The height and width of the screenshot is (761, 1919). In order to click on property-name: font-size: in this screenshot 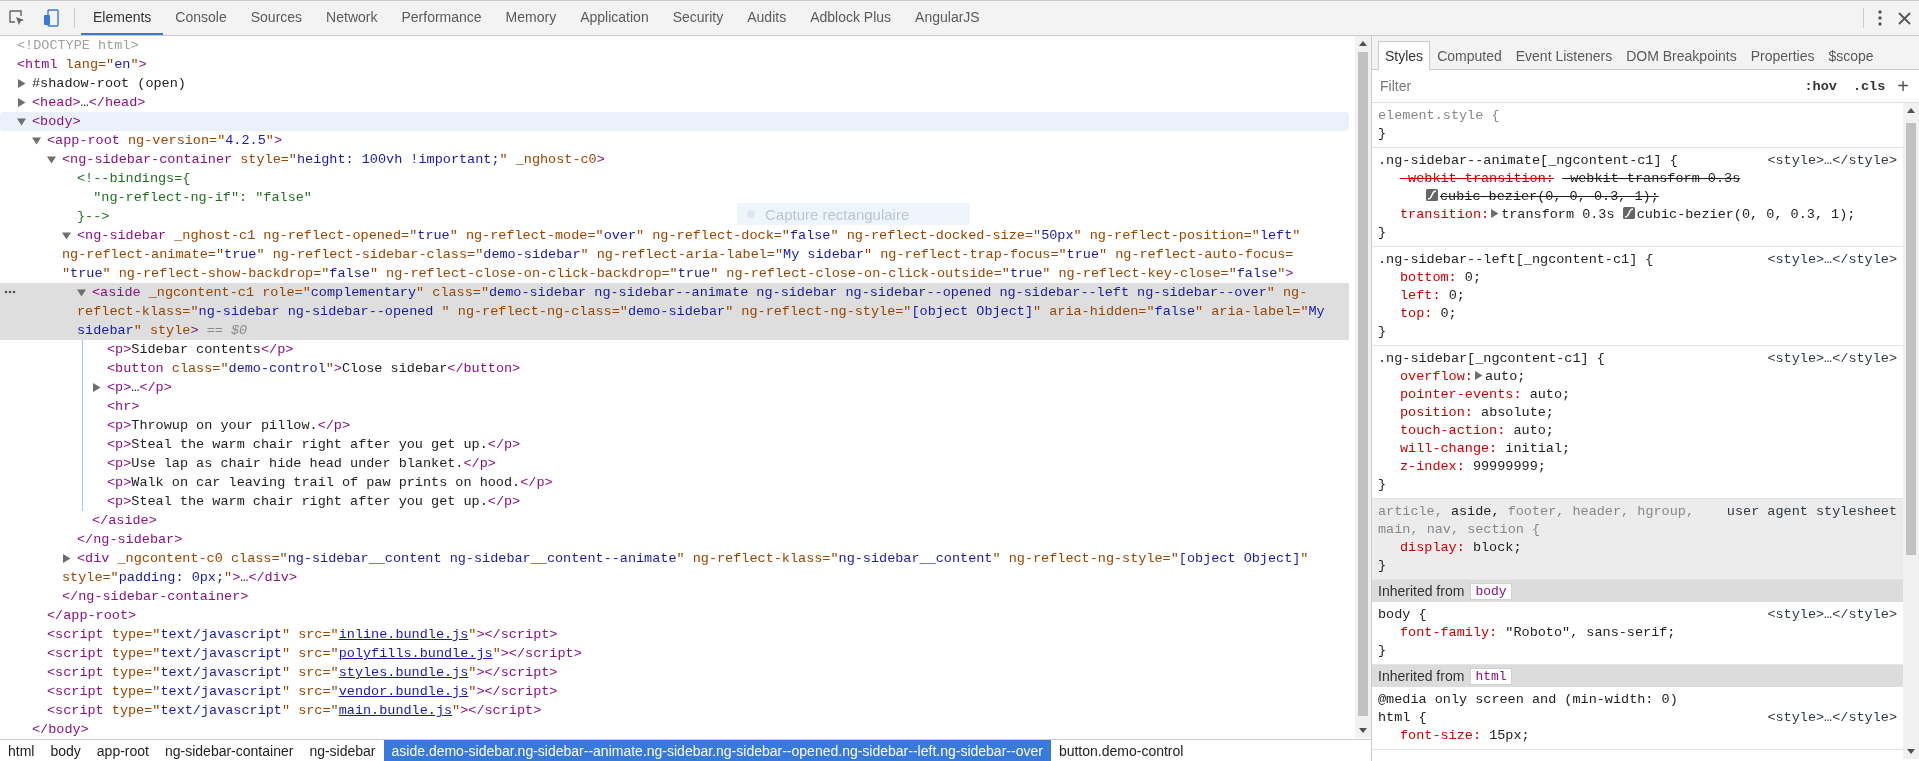, I will do `click(1440, 735)`.